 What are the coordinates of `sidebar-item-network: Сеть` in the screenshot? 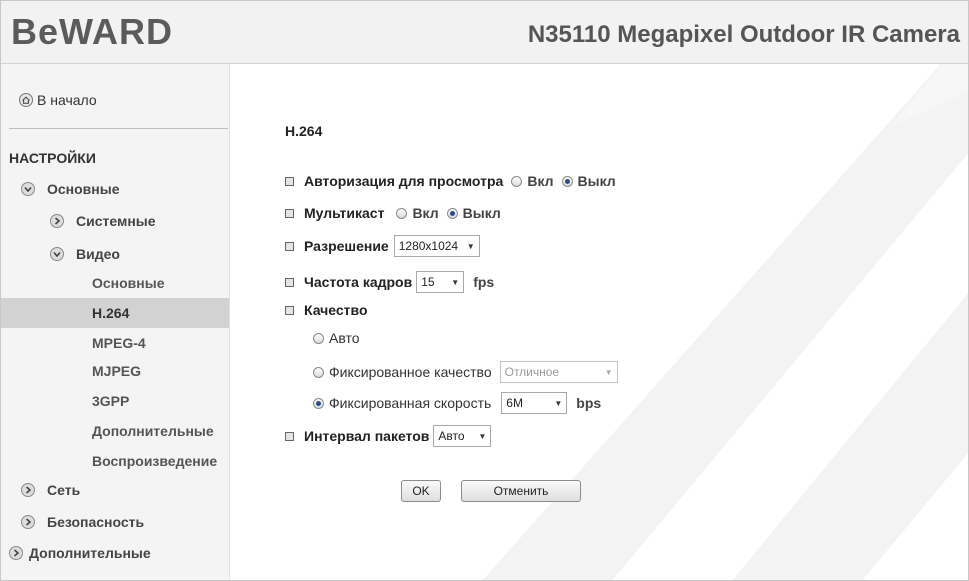 It's located at (50, 490).